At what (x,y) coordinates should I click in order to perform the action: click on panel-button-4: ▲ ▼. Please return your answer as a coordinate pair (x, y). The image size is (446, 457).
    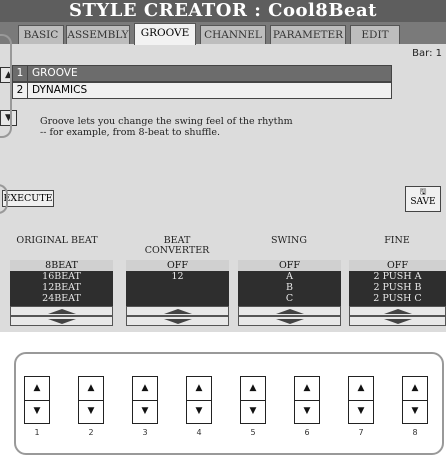
    Looking at the image, I should click on (199, 400).